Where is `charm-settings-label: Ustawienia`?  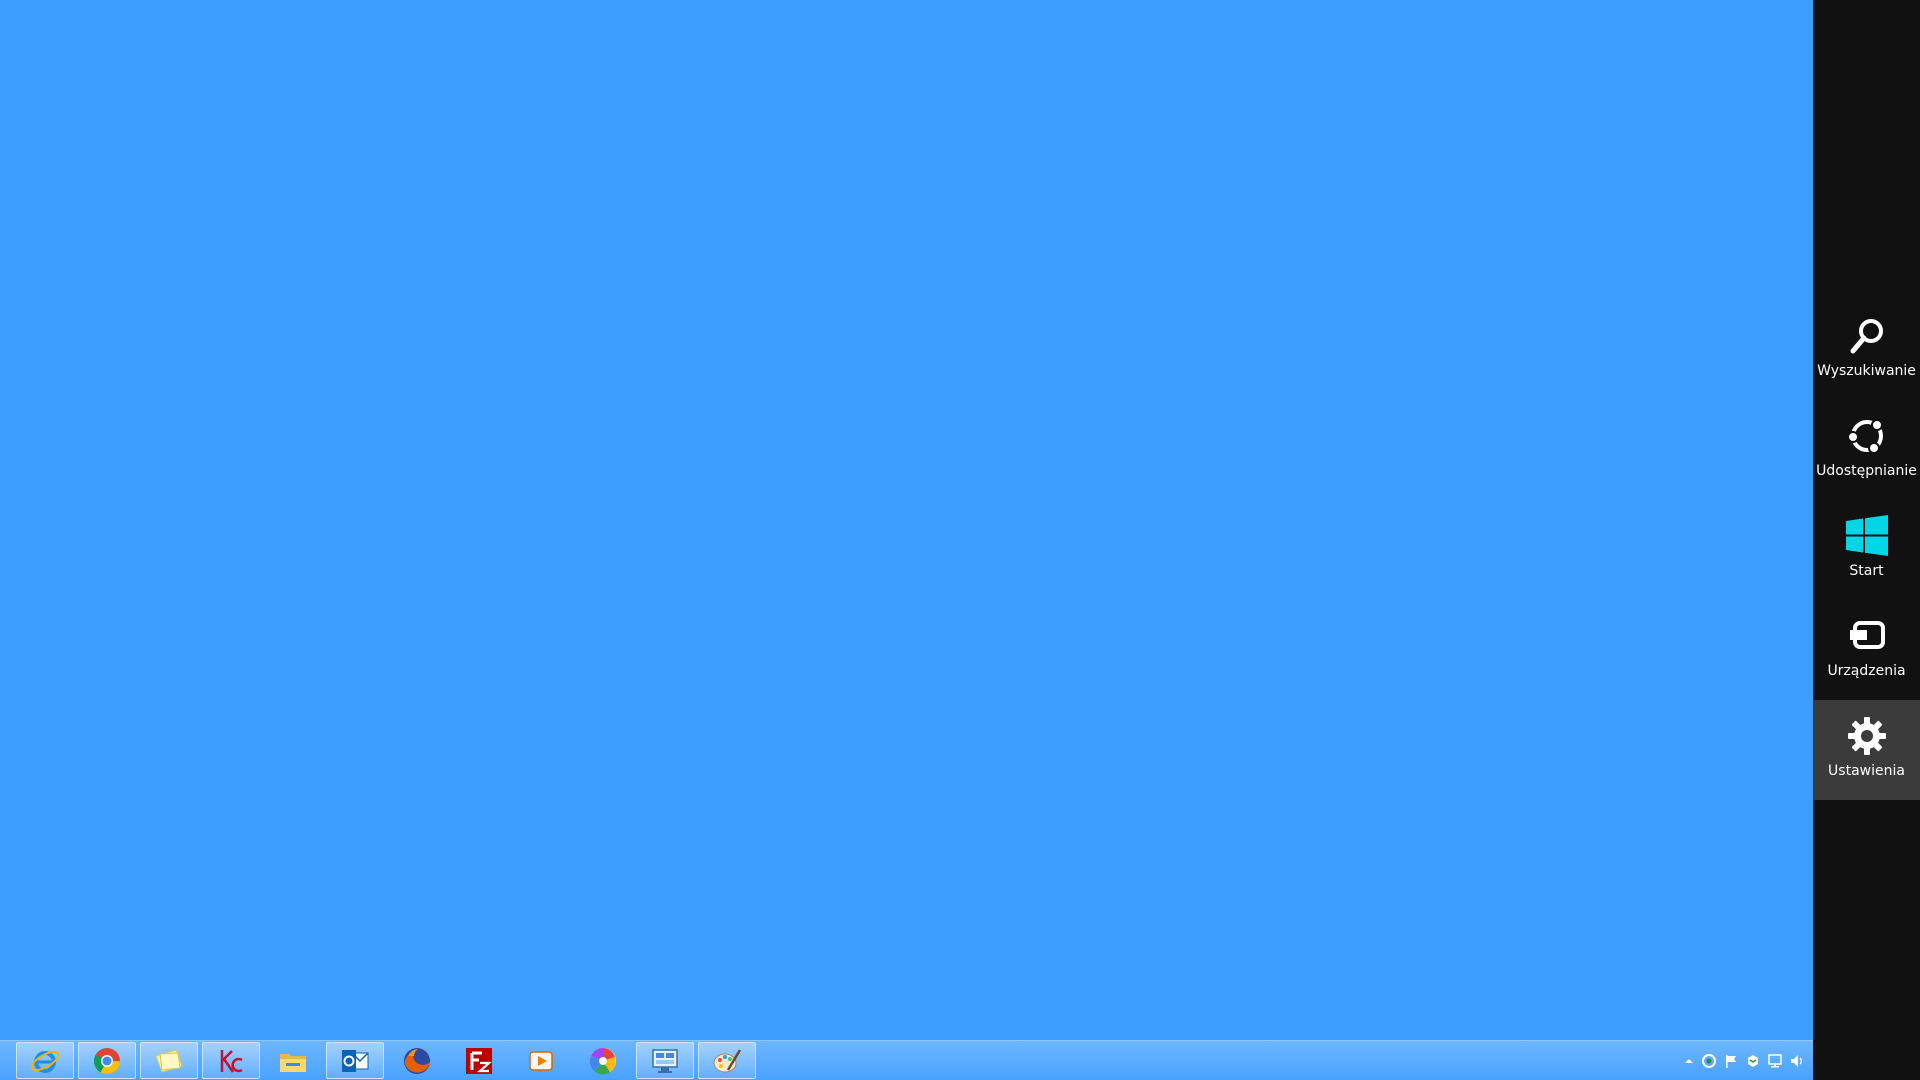 charm-settings-label: Ustawienia is located at coordinates (1866, 771).